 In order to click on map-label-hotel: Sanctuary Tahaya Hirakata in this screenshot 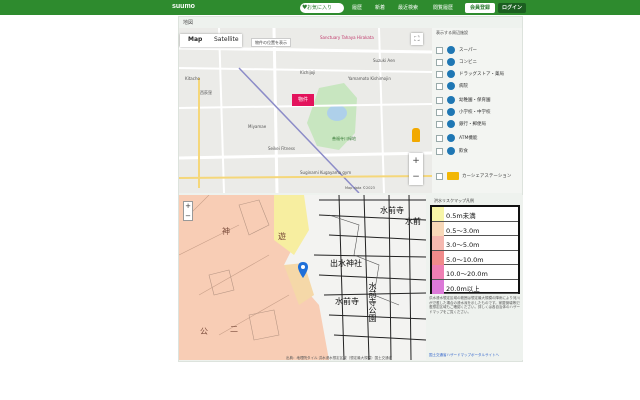, I will do `click(347, 37)`.